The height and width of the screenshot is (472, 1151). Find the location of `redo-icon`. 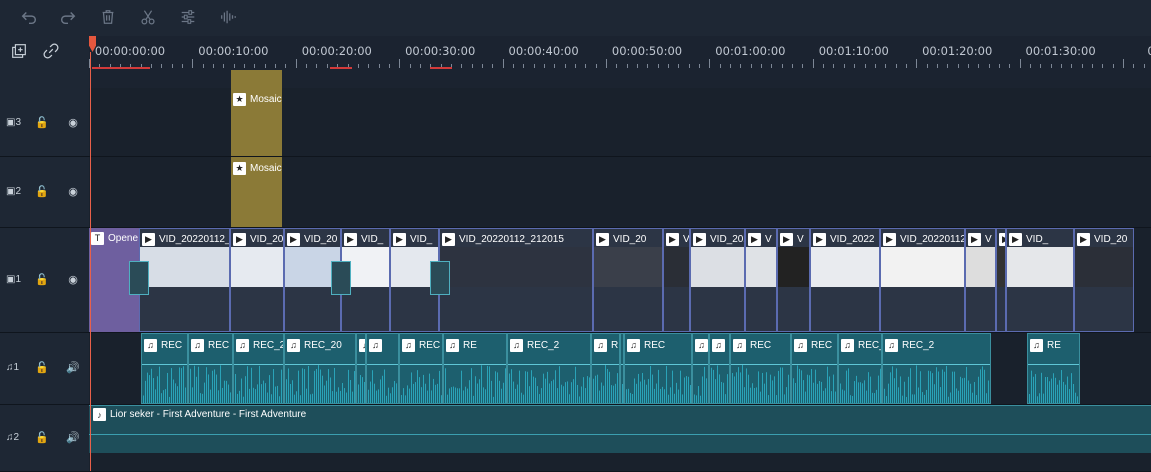

redo-icon is located at coordinates (68, 18).